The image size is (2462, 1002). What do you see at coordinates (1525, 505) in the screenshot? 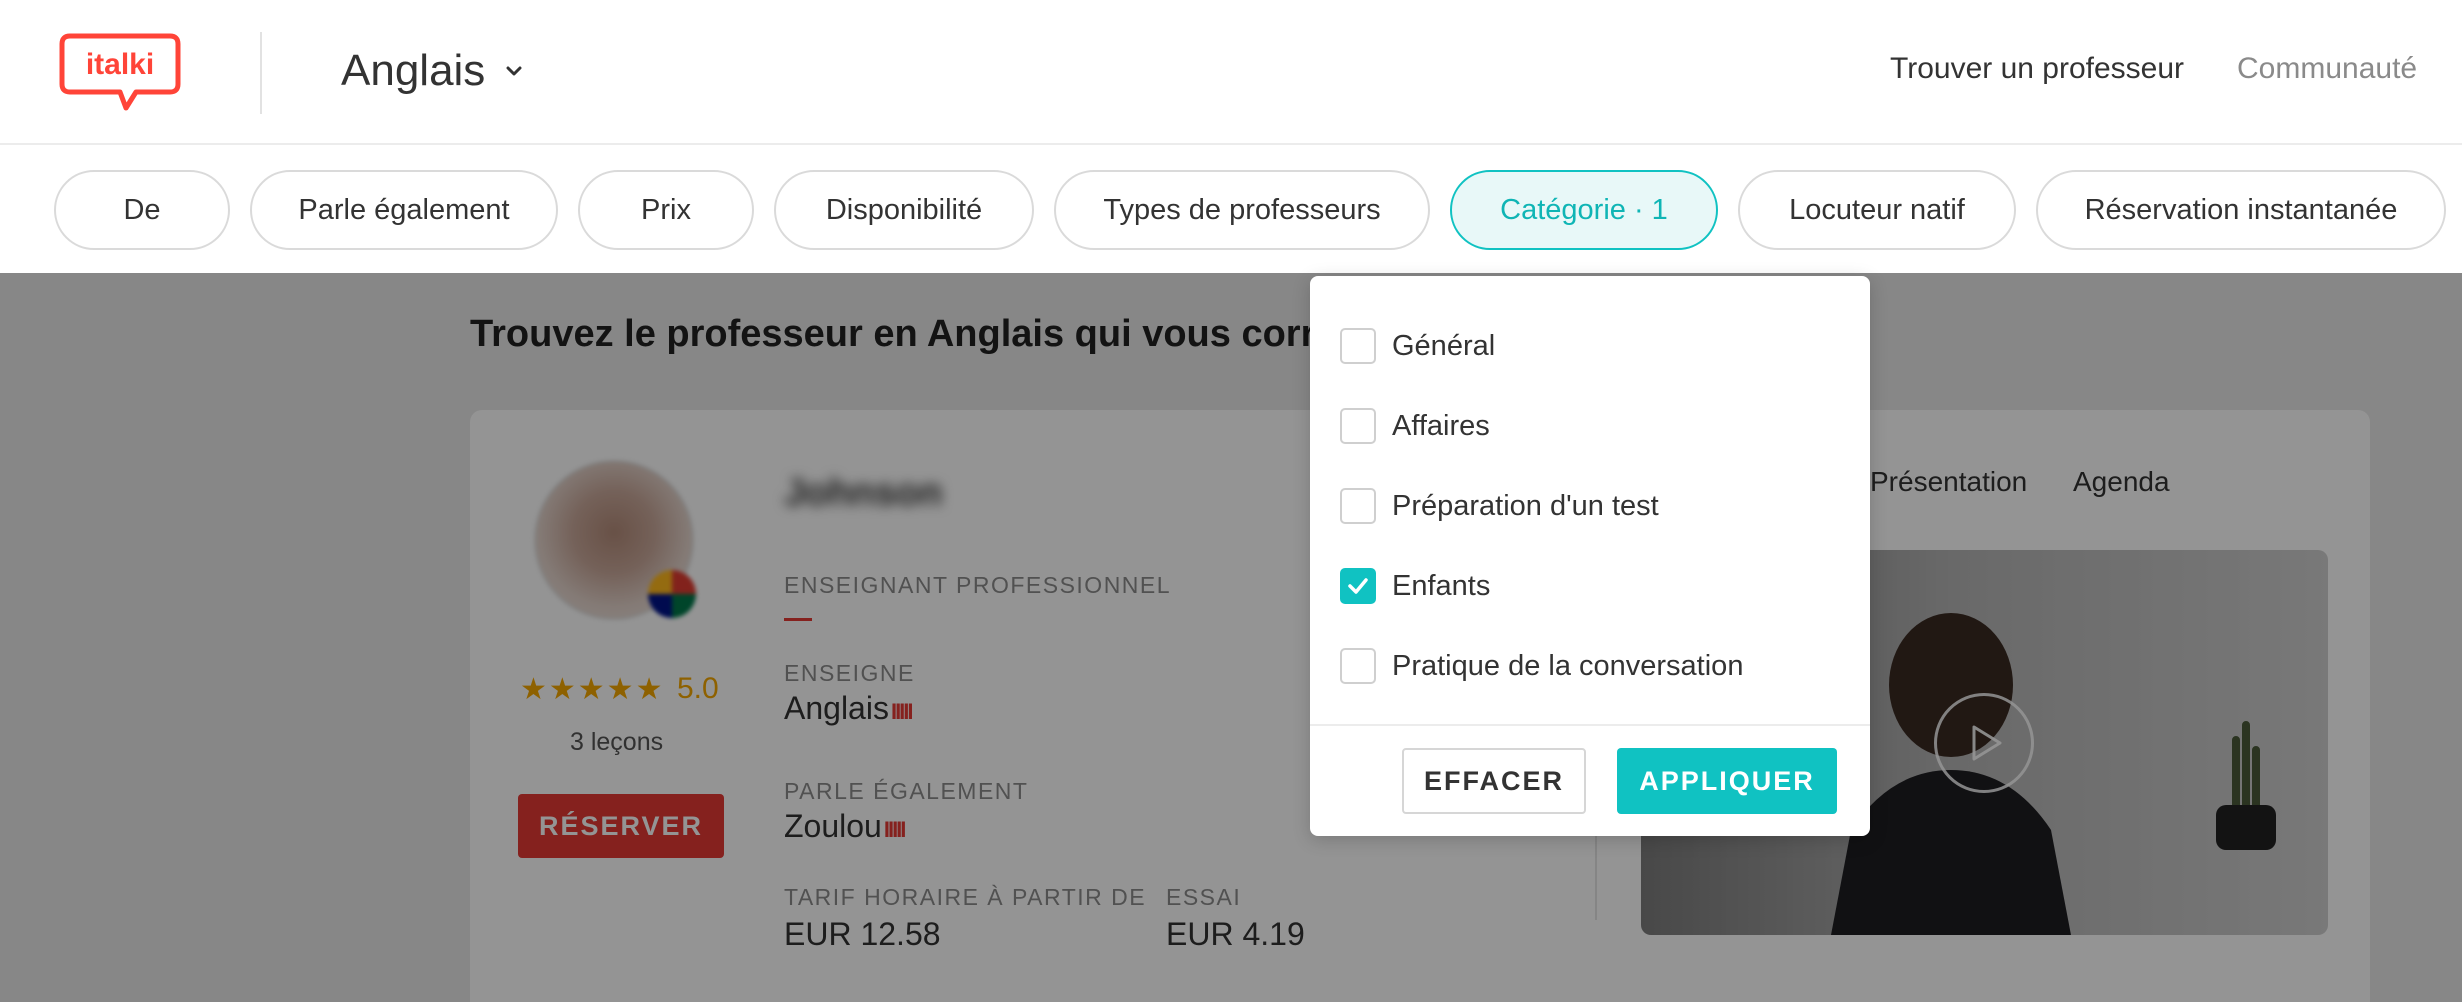
I see `option-label: Préparation d'un test` at bounding box center [1525, 505].